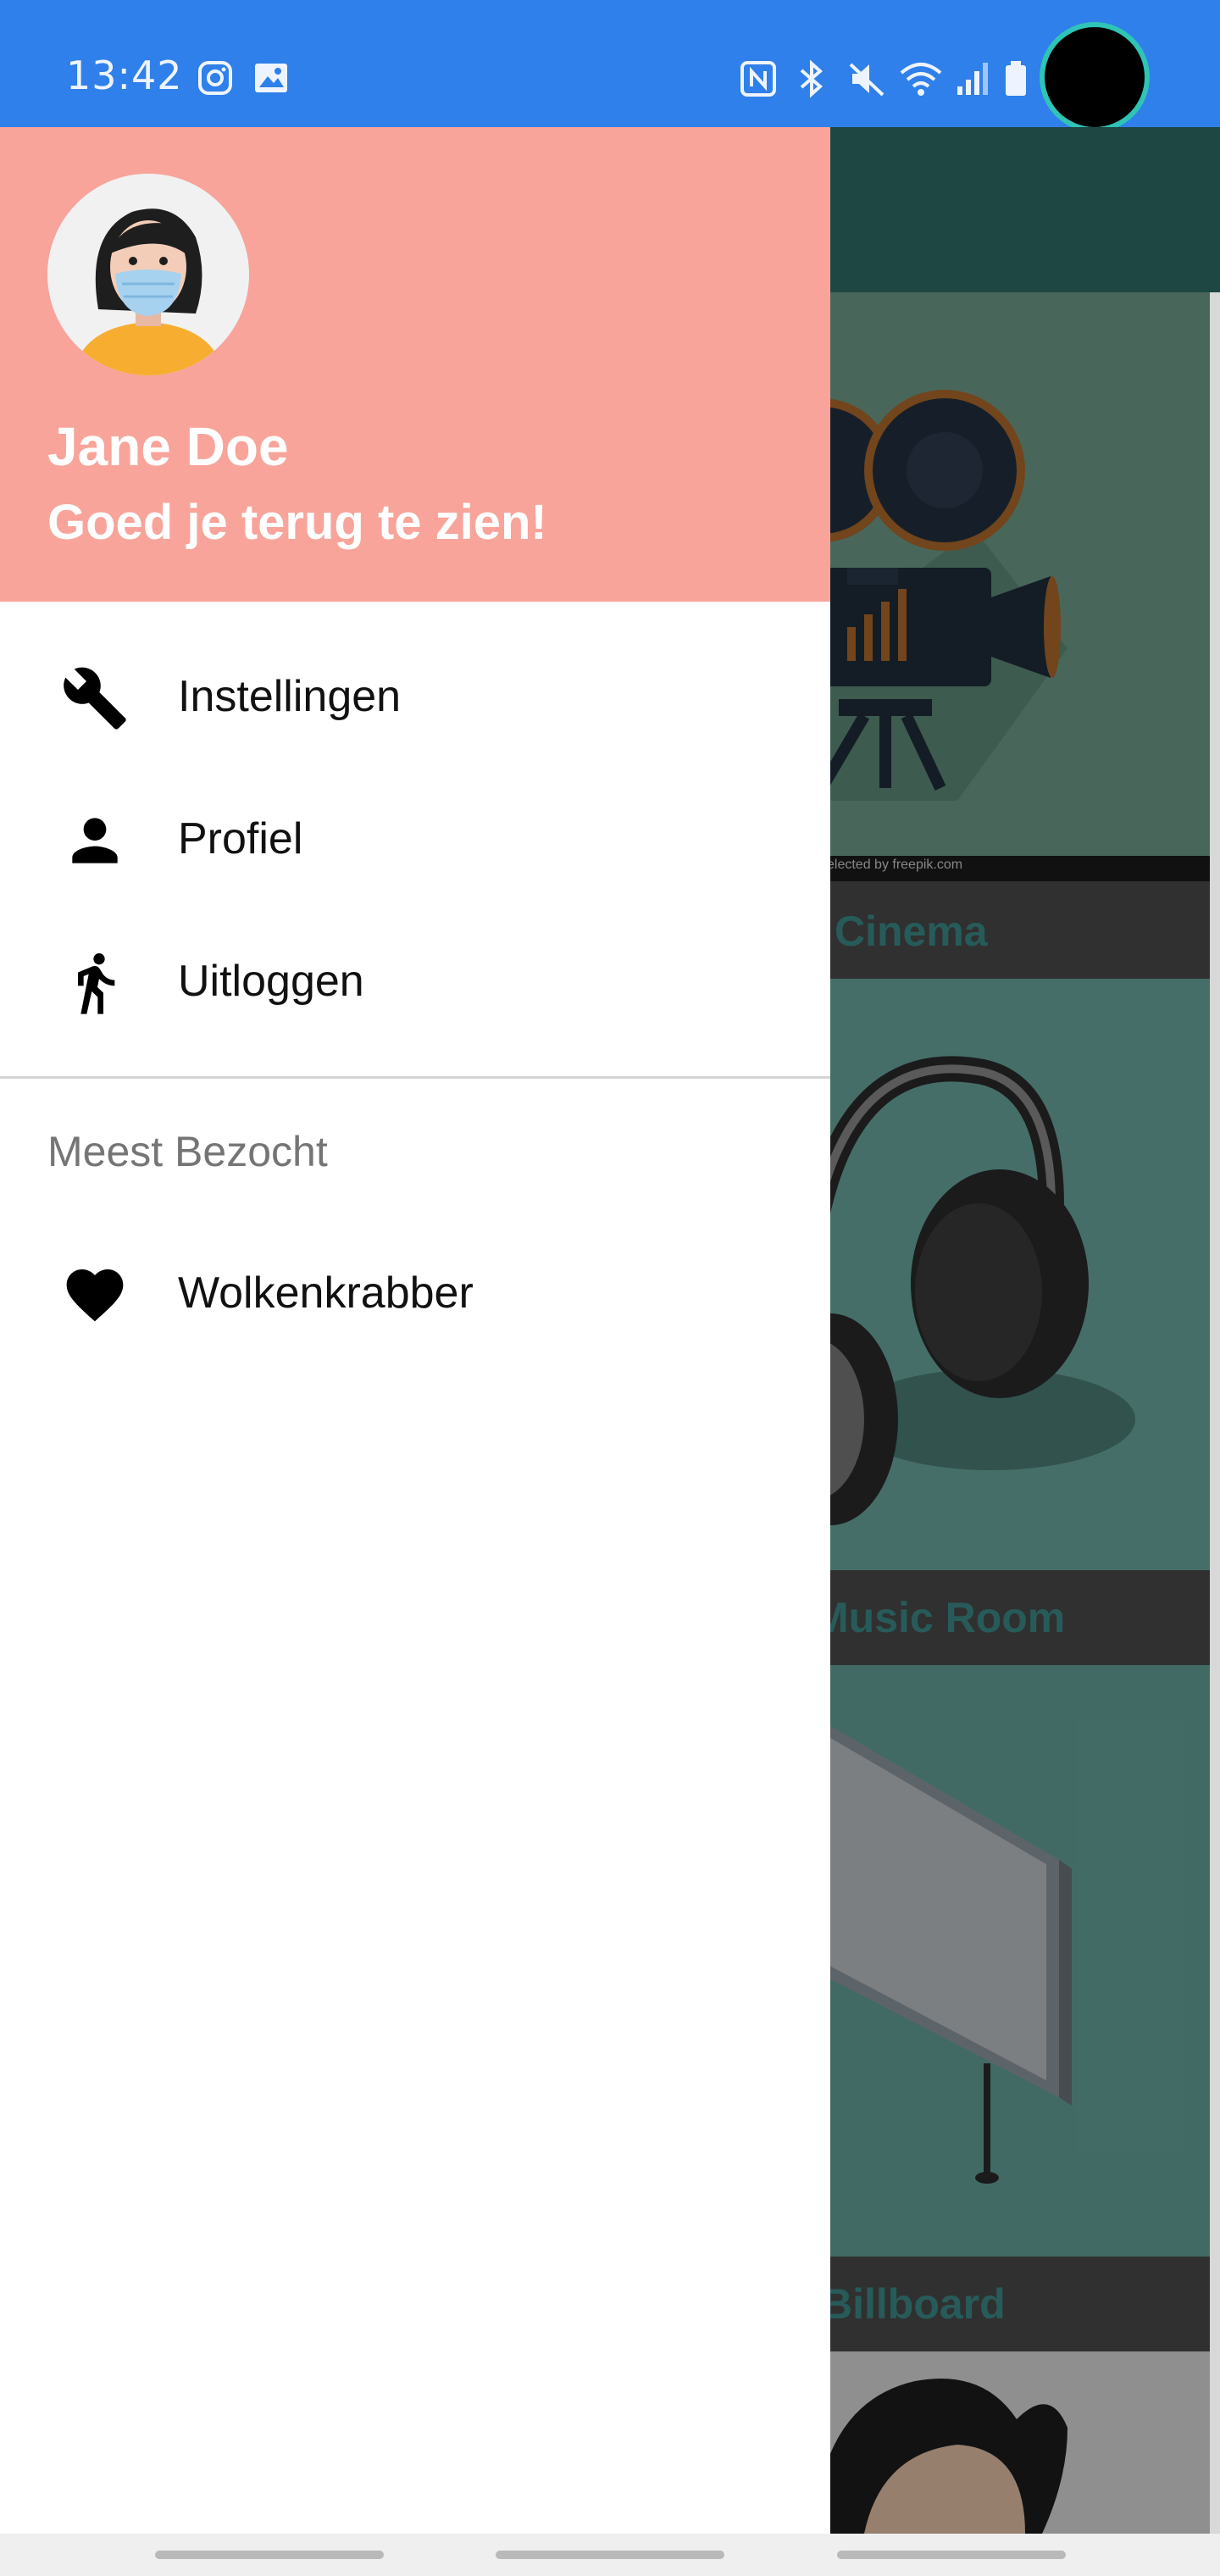 The image size is (1220, 2576). I want to click on visited-item-label: Wolkenkrabber, so click(326, 1293).